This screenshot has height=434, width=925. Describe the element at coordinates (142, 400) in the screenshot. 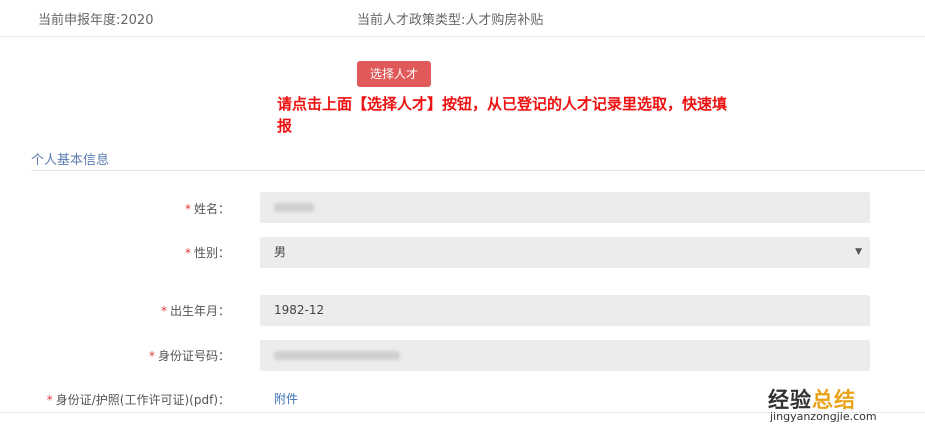

I see `id-doc-label-text: 身份证/护照(工作许可证)(pdf)：` at that location.